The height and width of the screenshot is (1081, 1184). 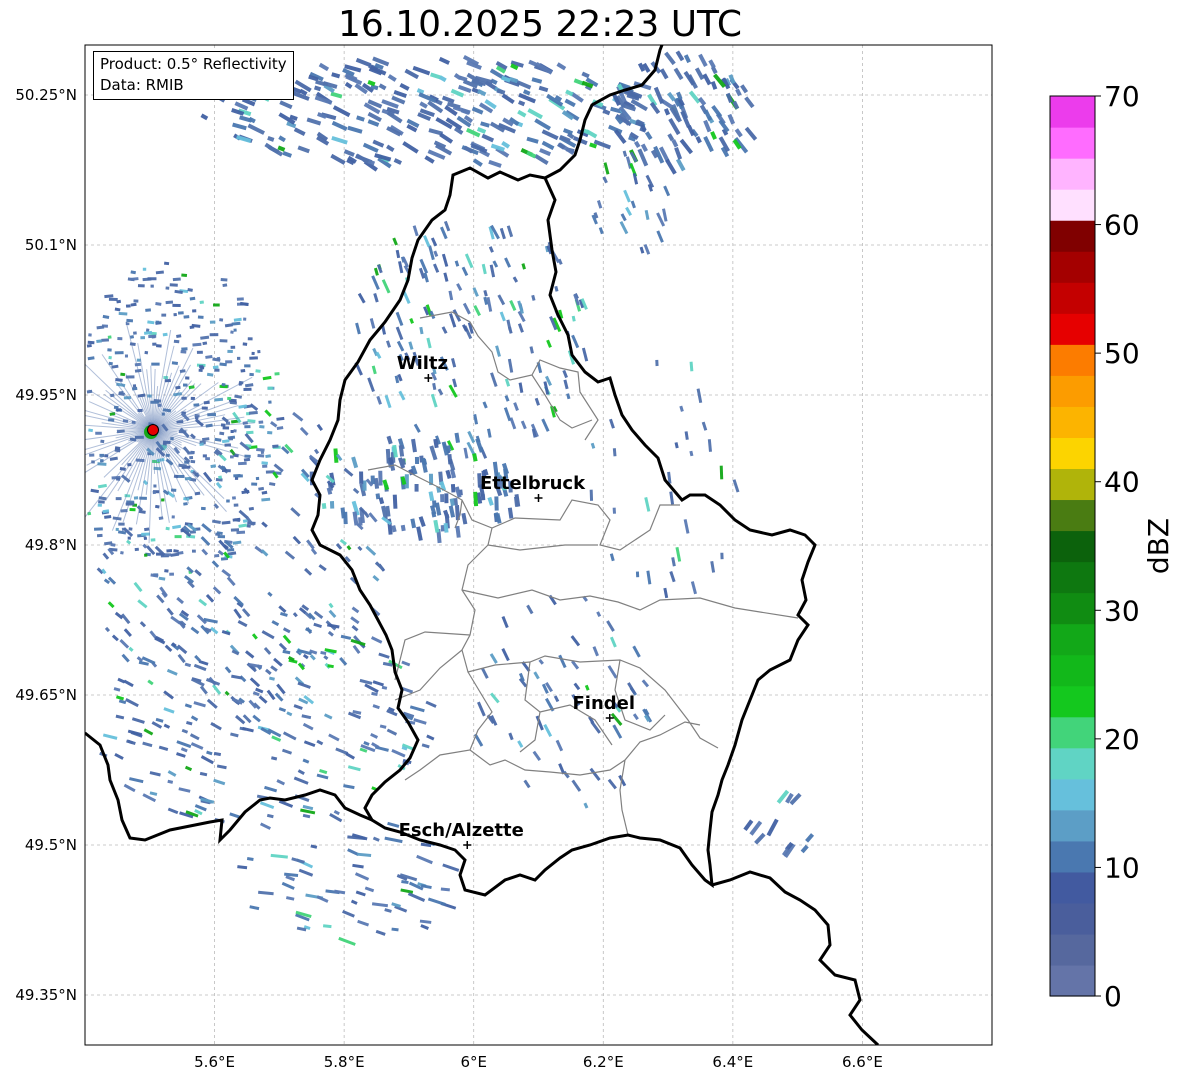 What do you see at coordinates (46, 95) in the screenshot?
I see `lat-tick-label: 50.25°N` at bounding box center [46, 95].